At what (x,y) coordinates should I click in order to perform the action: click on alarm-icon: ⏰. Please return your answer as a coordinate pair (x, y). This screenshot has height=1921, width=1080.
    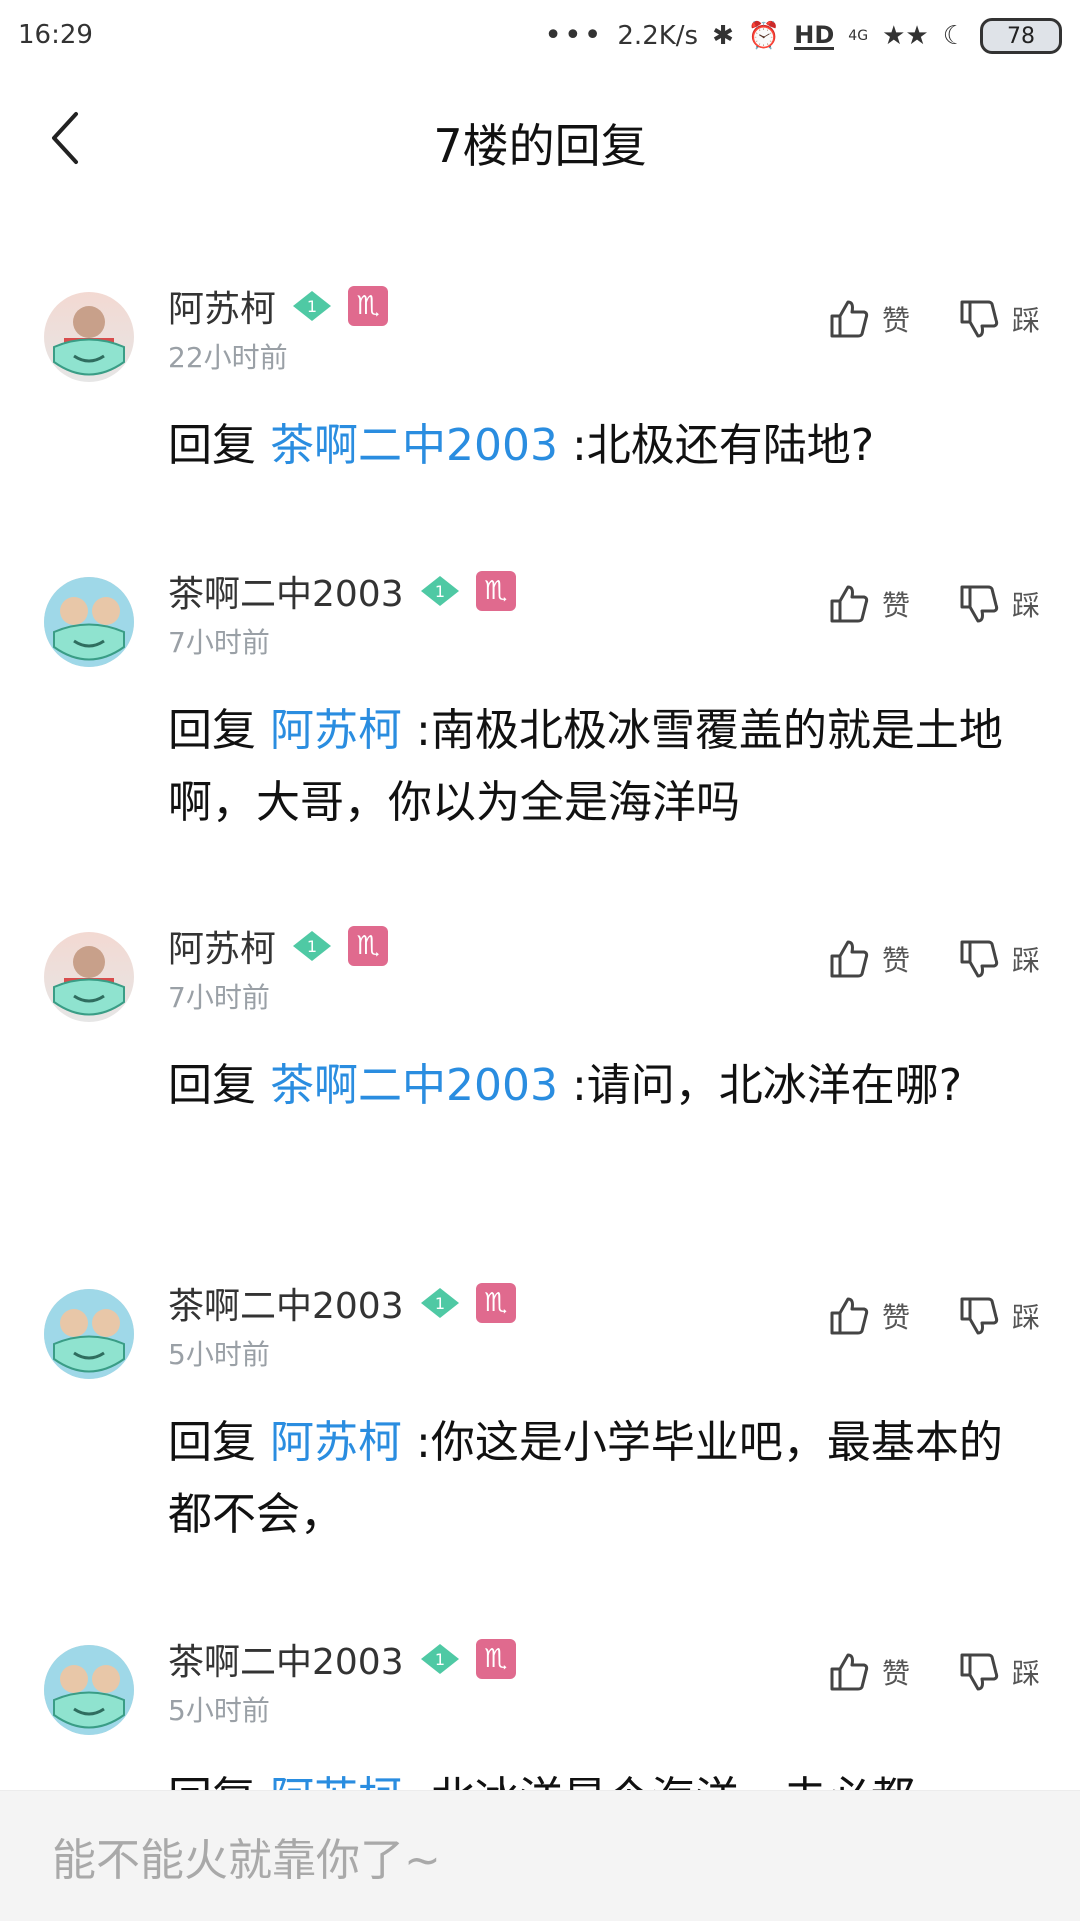
    Looking at the image, I should click on (764, 36).